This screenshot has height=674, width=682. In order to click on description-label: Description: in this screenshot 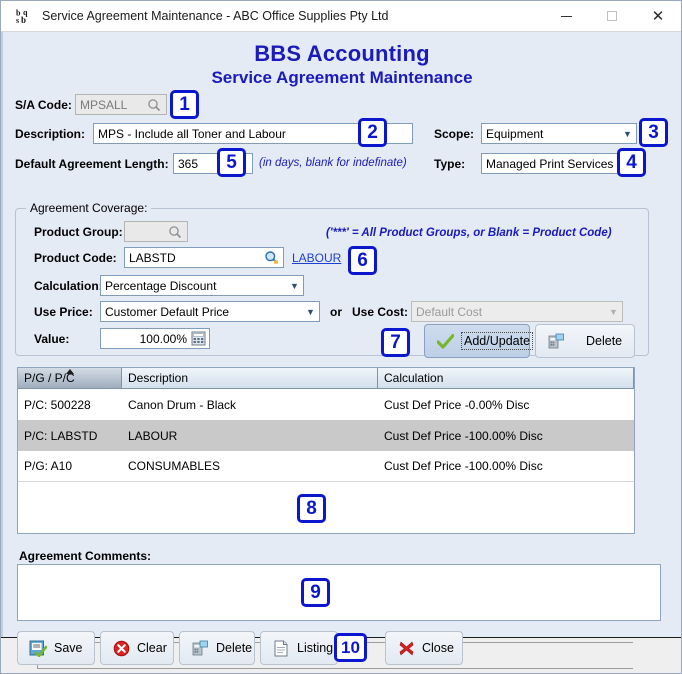, I will do `click(50, 134)`.